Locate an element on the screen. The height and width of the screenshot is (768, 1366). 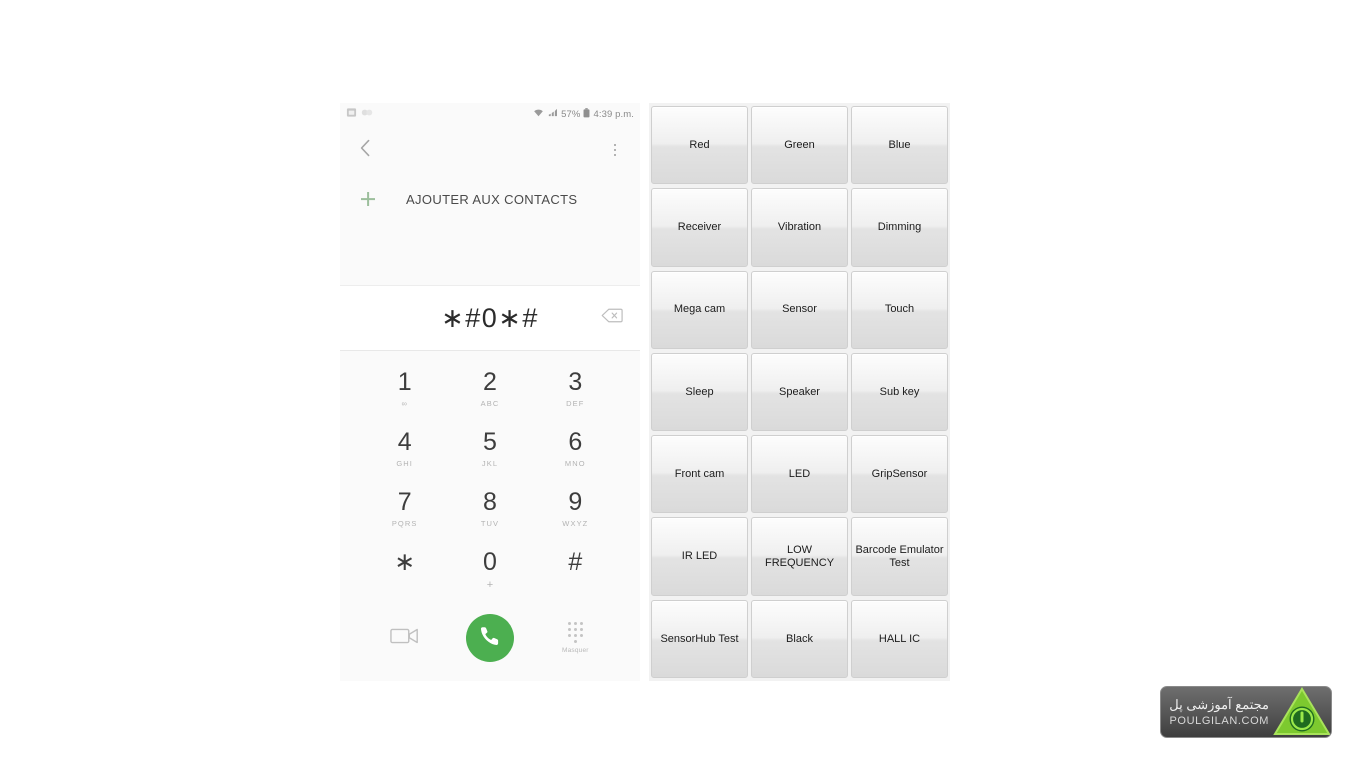
key-4: 4 GHI is located at coordinates (404, 449).